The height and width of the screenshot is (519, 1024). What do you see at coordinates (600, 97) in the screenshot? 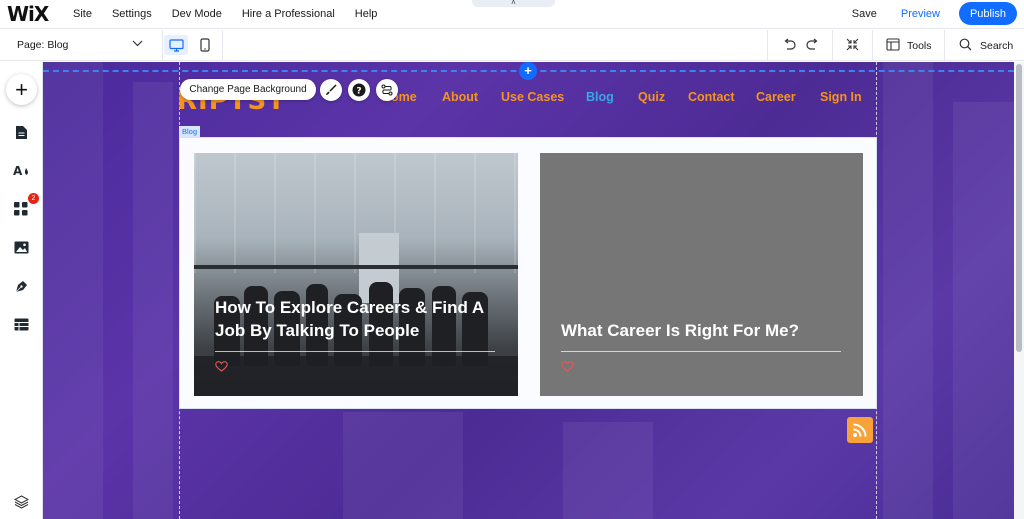
I see `nav-blog: Blog` at bounding box center [600, 97].